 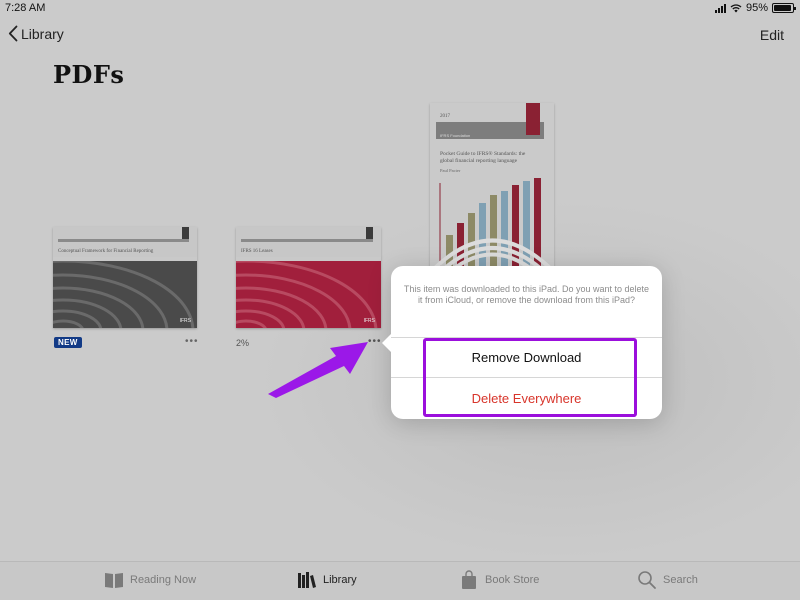 I want to click on tab-label: Reading Now, so click(x=163, y=580).